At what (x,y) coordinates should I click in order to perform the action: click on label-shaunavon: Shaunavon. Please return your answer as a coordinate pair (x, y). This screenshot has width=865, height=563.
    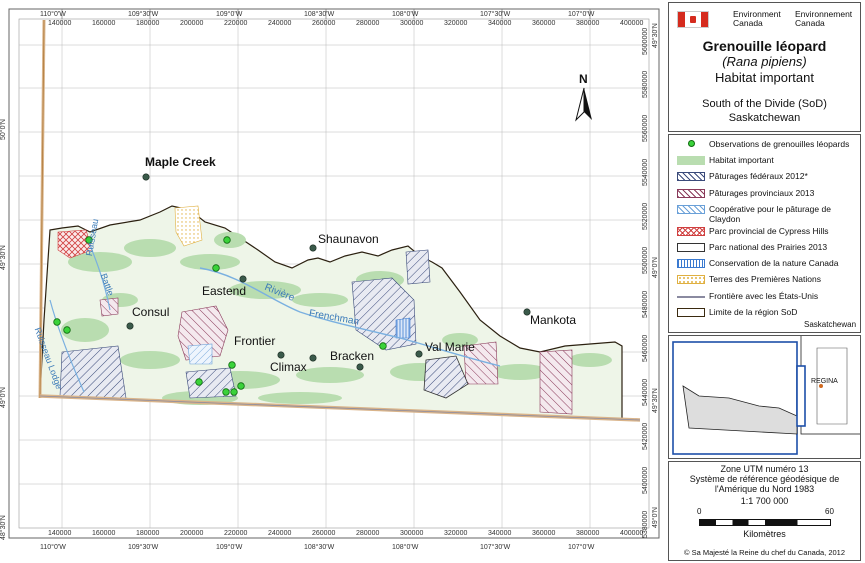
    Looking at the image, I should click on (348, 239).